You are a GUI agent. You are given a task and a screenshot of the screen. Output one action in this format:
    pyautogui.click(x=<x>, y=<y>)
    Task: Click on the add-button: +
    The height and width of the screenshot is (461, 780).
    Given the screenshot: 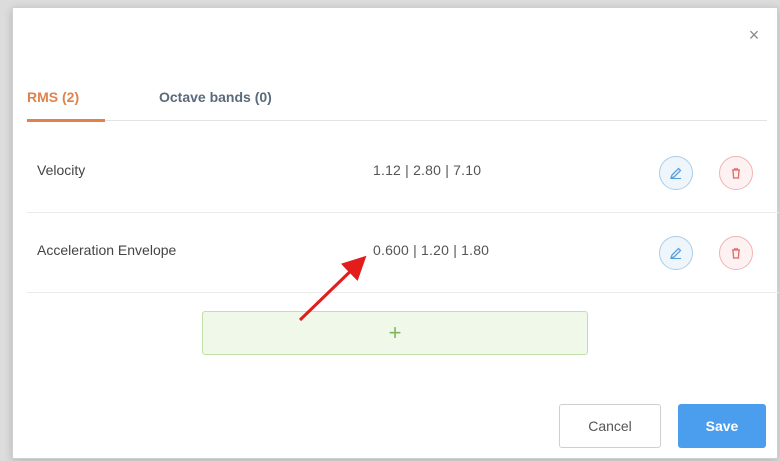 What is the action you would take?
    pyautogui.click(x=395, y=333)
    